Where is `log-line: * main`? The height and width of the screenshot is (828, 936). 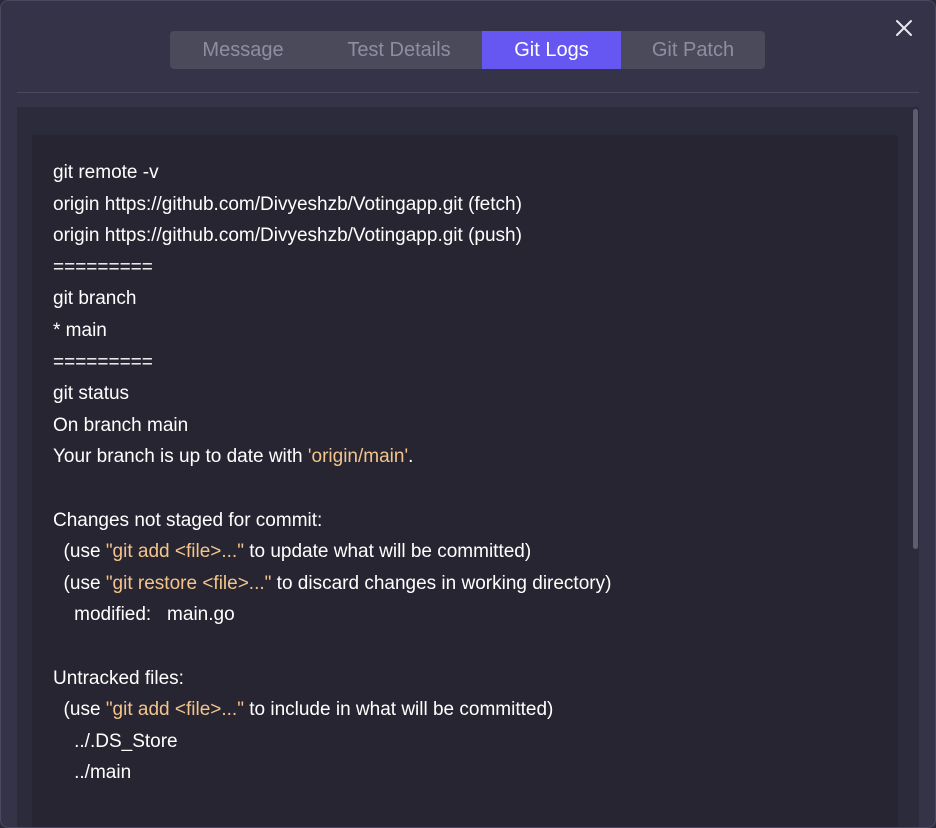
log-line: * main is located at coordinates (470, 331).